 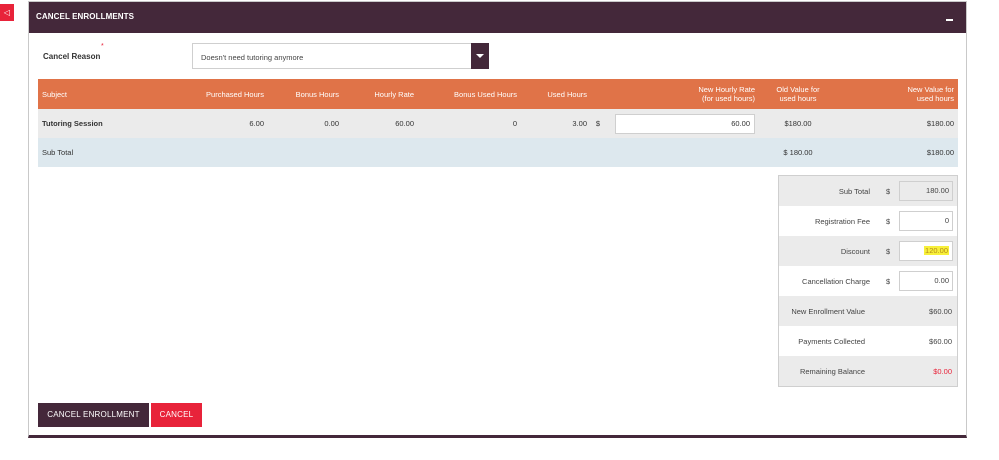 I want to click on new-hourly-rate-line1: New Hourly Rate, so click(x=726, y=89).